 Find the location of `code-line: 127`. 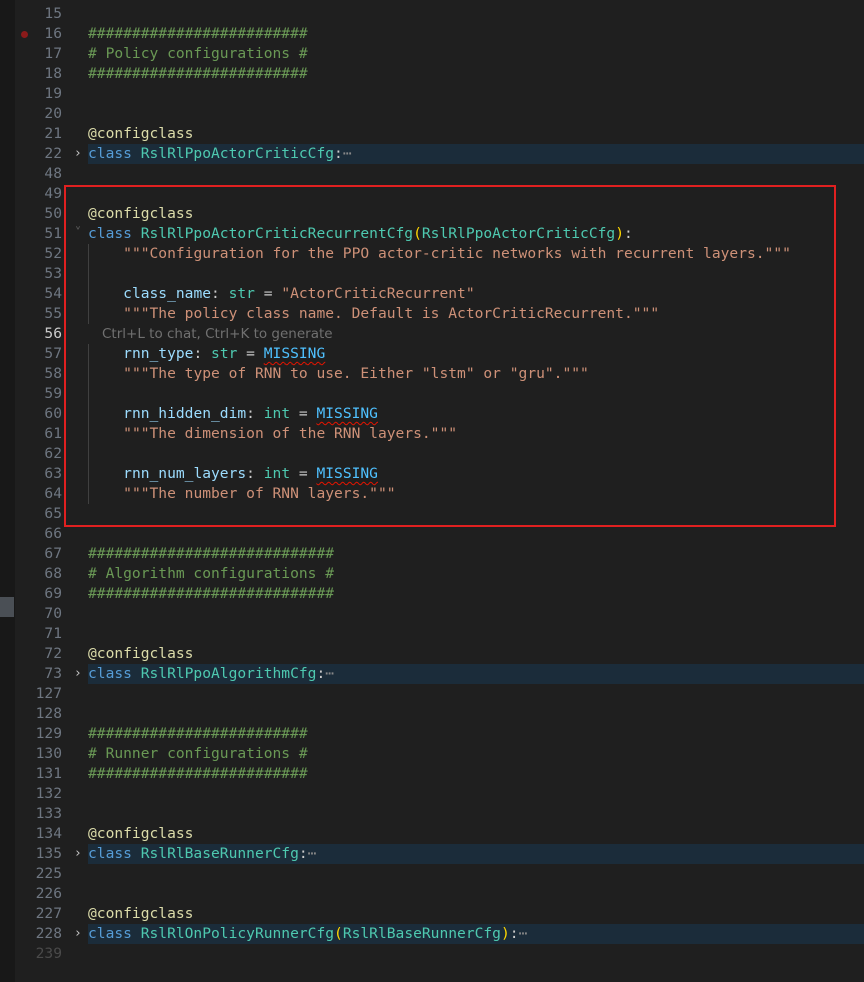

code-line: 127 is located at coordinates (432, 694).